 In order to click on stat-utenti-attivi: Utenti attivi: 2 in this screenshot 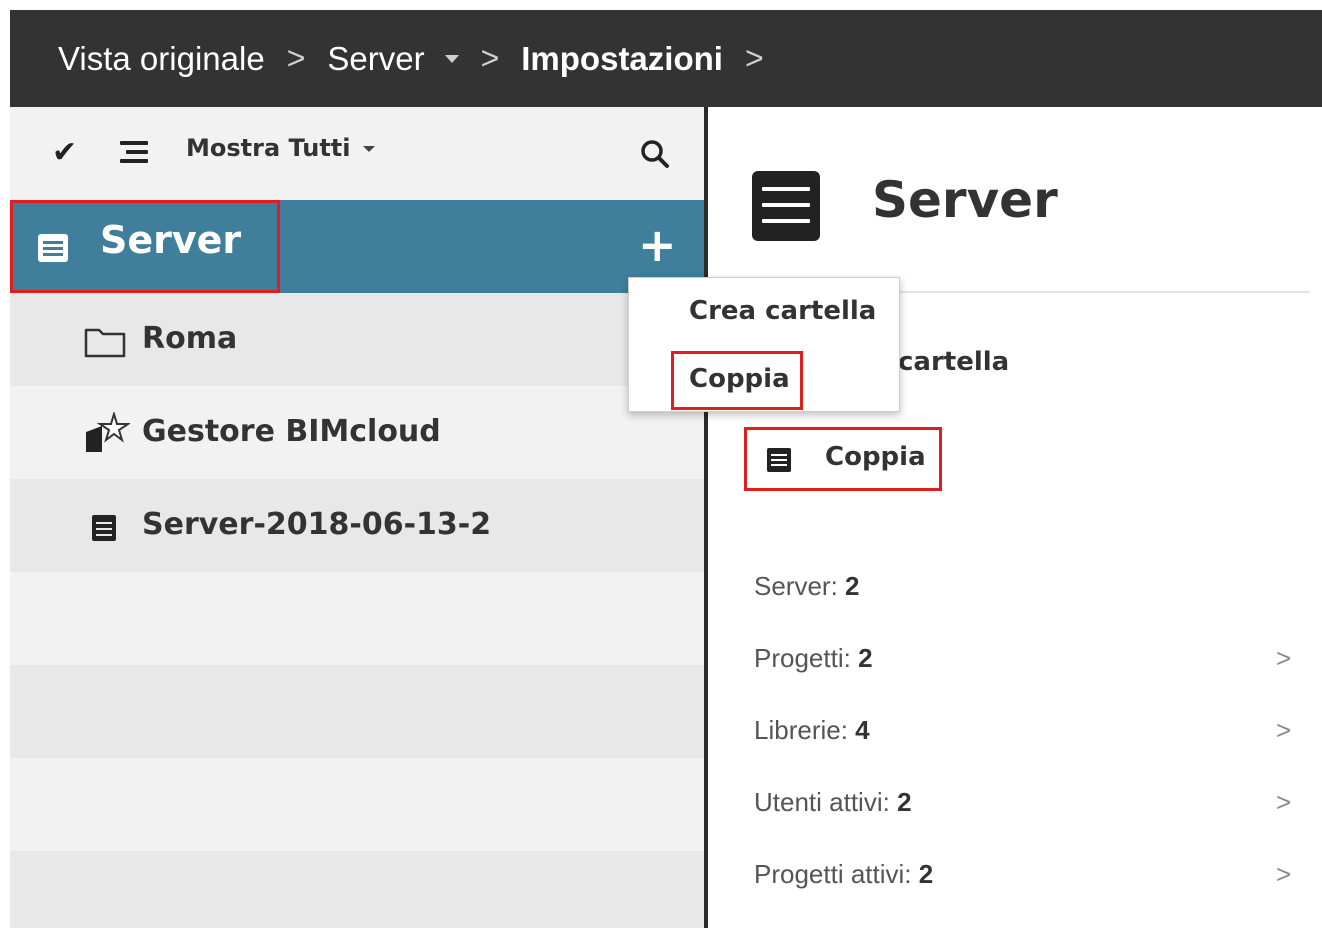, I will do `click(833, 802)`.